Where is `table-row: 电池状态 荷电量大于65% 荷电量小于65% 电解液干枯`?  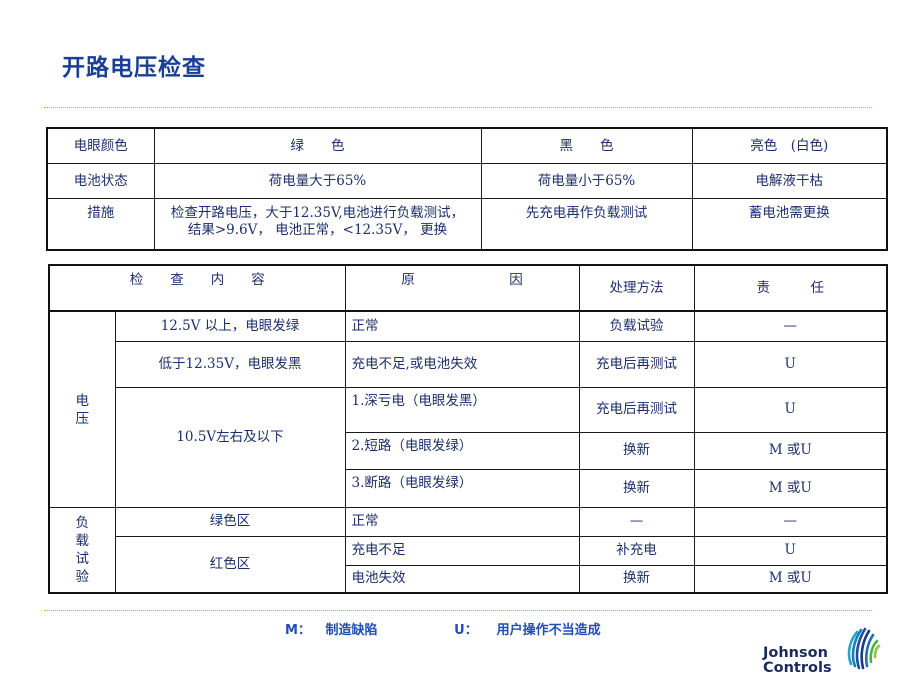 table-row: 电池状态 荷电量大于65% 荷电量小于65% 电解液干枯 is located at coordinates (467, 181).